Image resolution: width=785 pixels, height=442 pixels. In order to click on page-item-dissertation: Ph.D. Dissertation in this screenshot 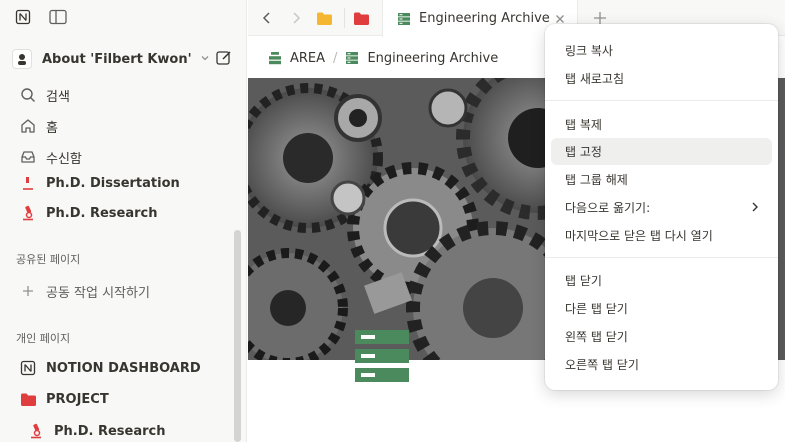, I will do `click(99, 182)`.